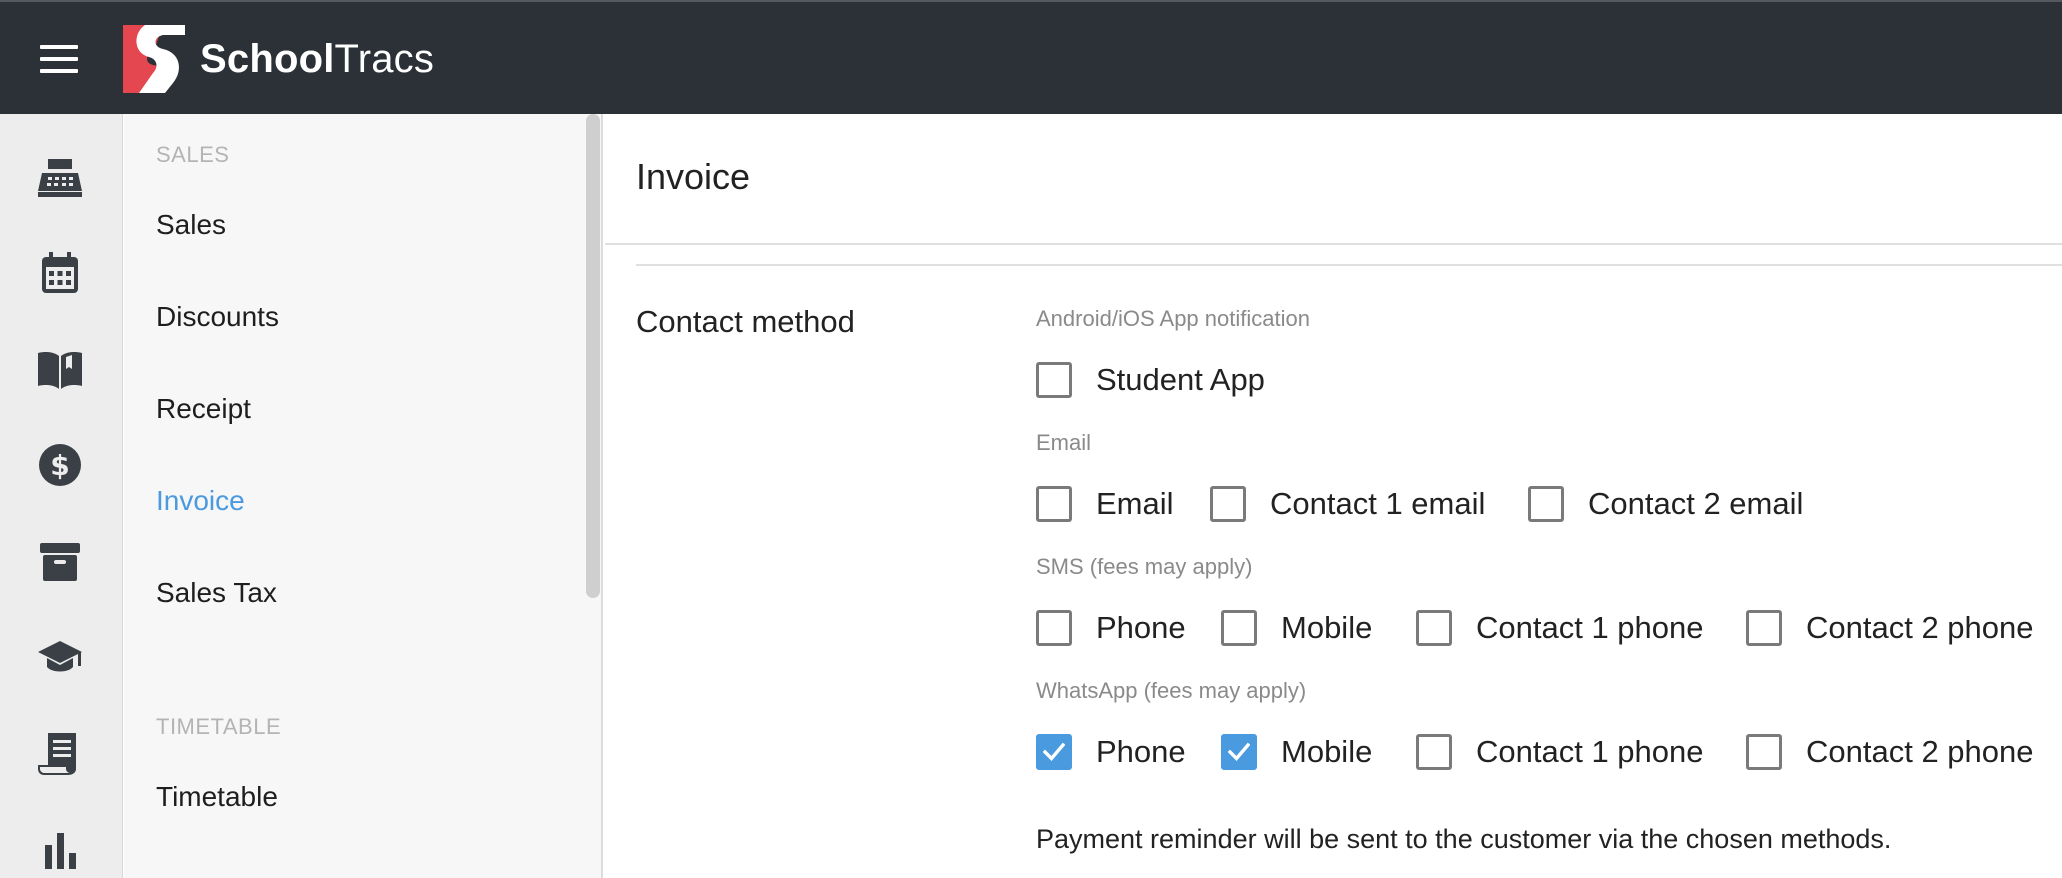  Describe the element at coordinates (60, 561) in the screenshot. I see `archive-icon` at that location.